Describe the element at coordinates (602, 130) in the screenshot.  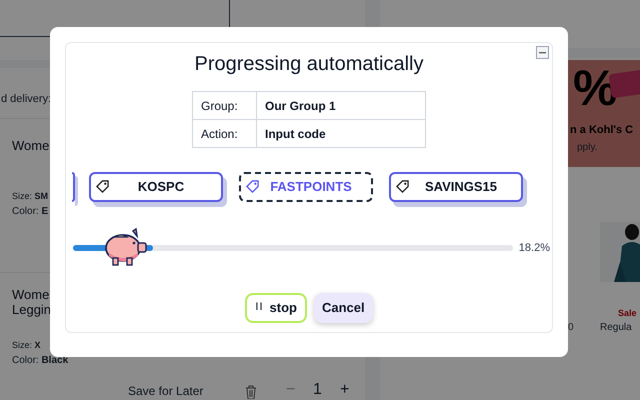
I see `promo-text: n a Kohl's C` at that location.